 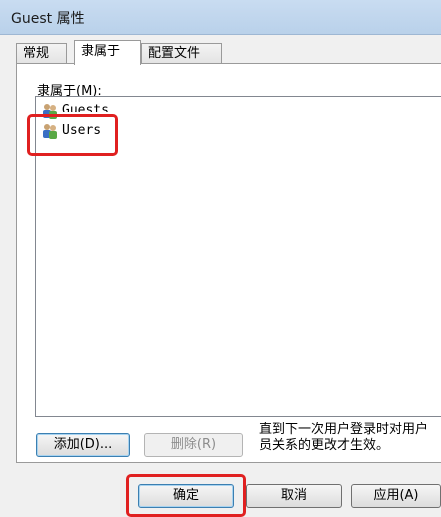 What do you see at coordinates (324, 445) in the screenshot?
I see `note-line-2: 员关系的更改才生效。` at bounding box center [324, 445].